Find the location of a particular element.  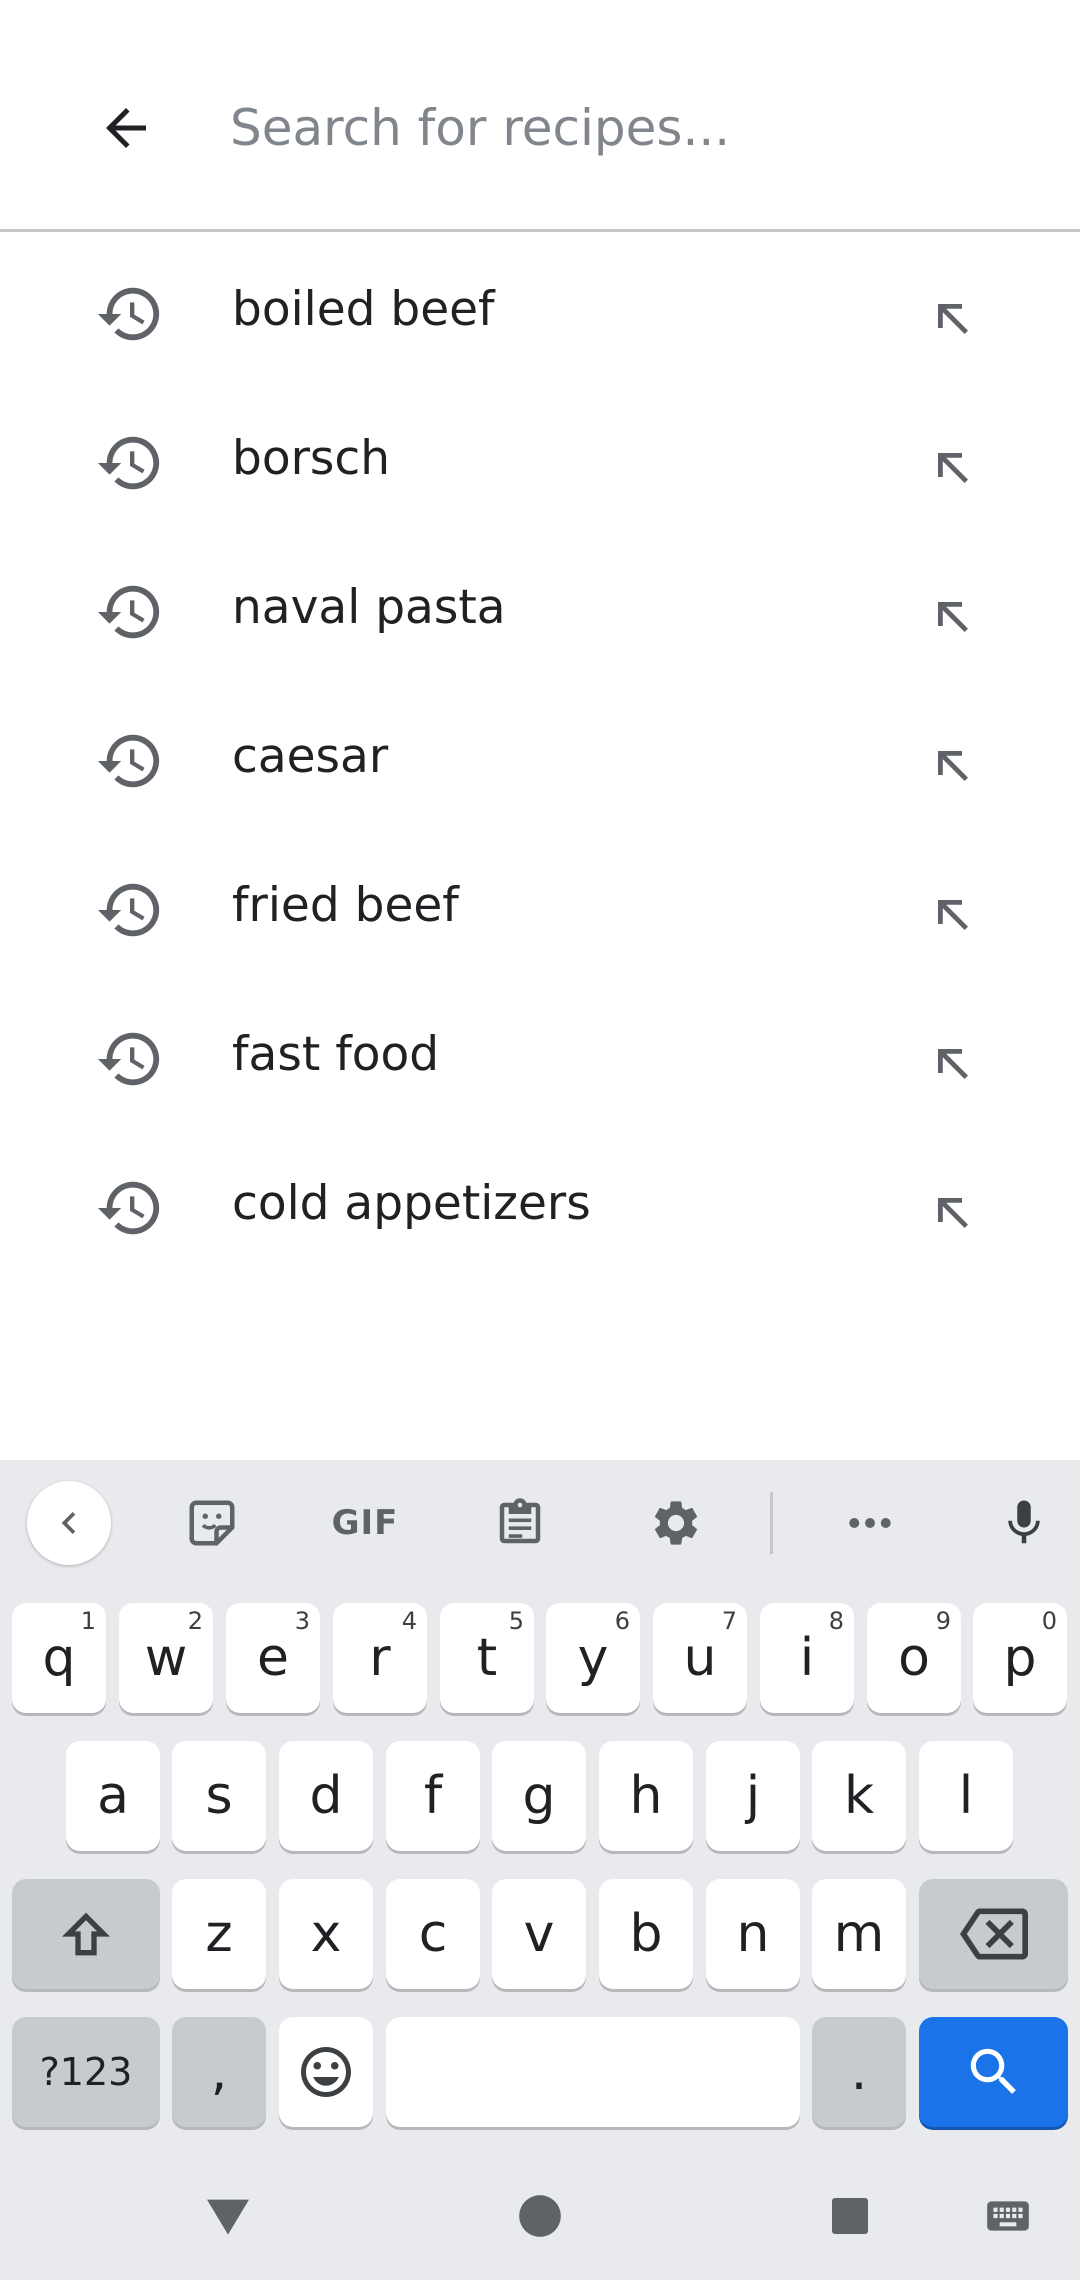

key-x: x is located at coordinates (326, 1934).